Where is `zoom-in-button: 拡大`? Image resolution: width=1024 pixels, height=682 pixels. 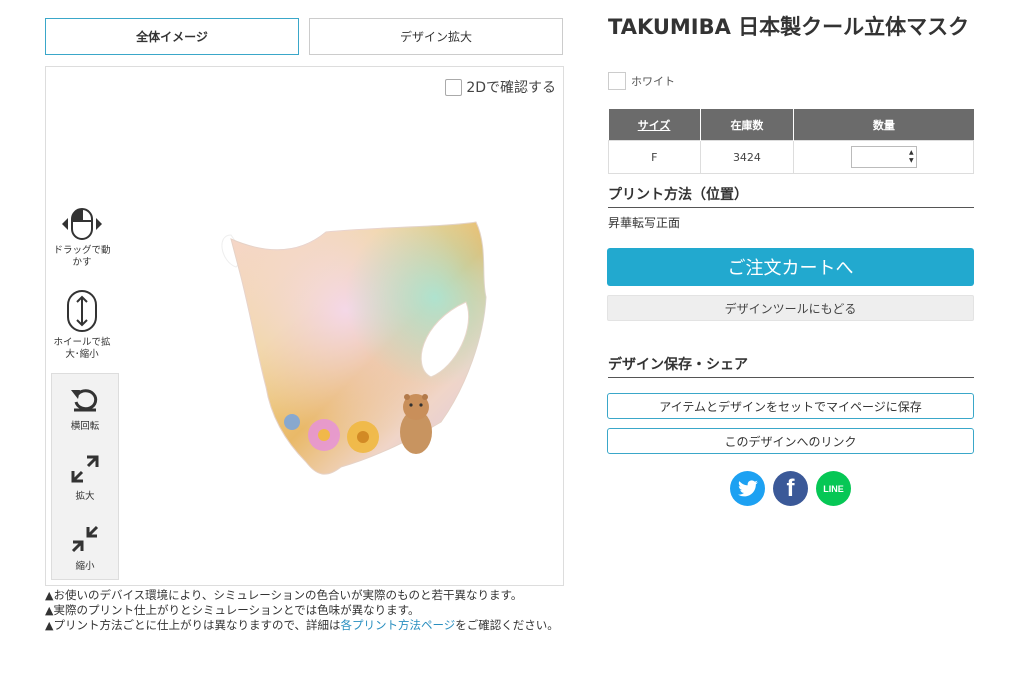
zoom-in-button: 拡大 is located at coordinates (85, 478).